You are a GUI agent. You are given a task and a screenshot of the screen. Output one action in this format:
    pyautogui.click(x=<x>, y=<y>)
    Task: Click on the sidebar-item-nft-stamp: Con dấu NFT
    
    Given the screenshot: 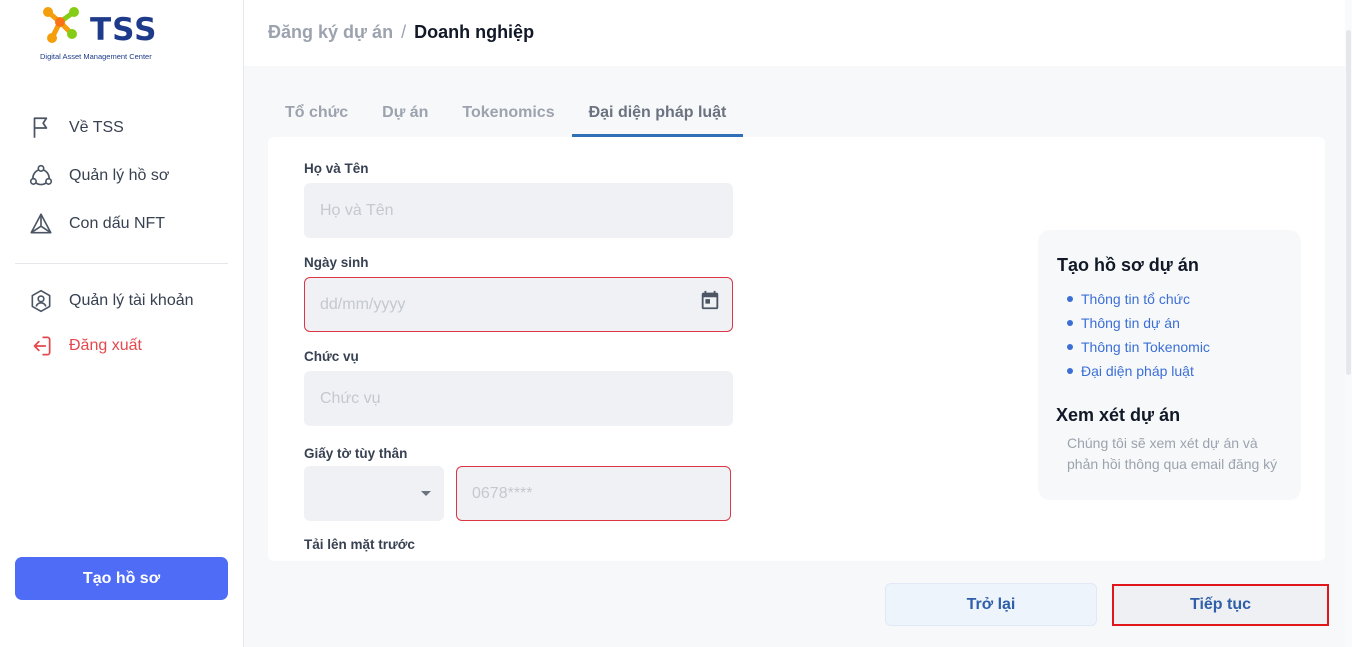 What is the action you would take?
    pyautogui.click(x=128, y=224)
    